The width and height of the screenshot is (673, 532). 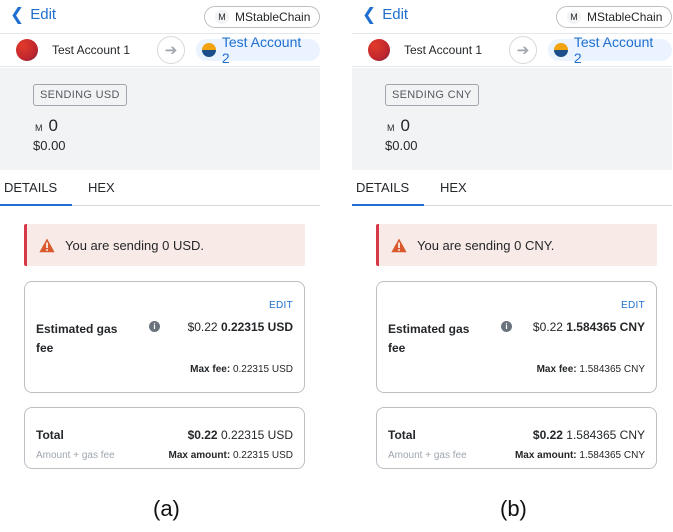 I want to click on transaction-summary: SENDING USD M 0 $0.00, so click(x=160, y=119).